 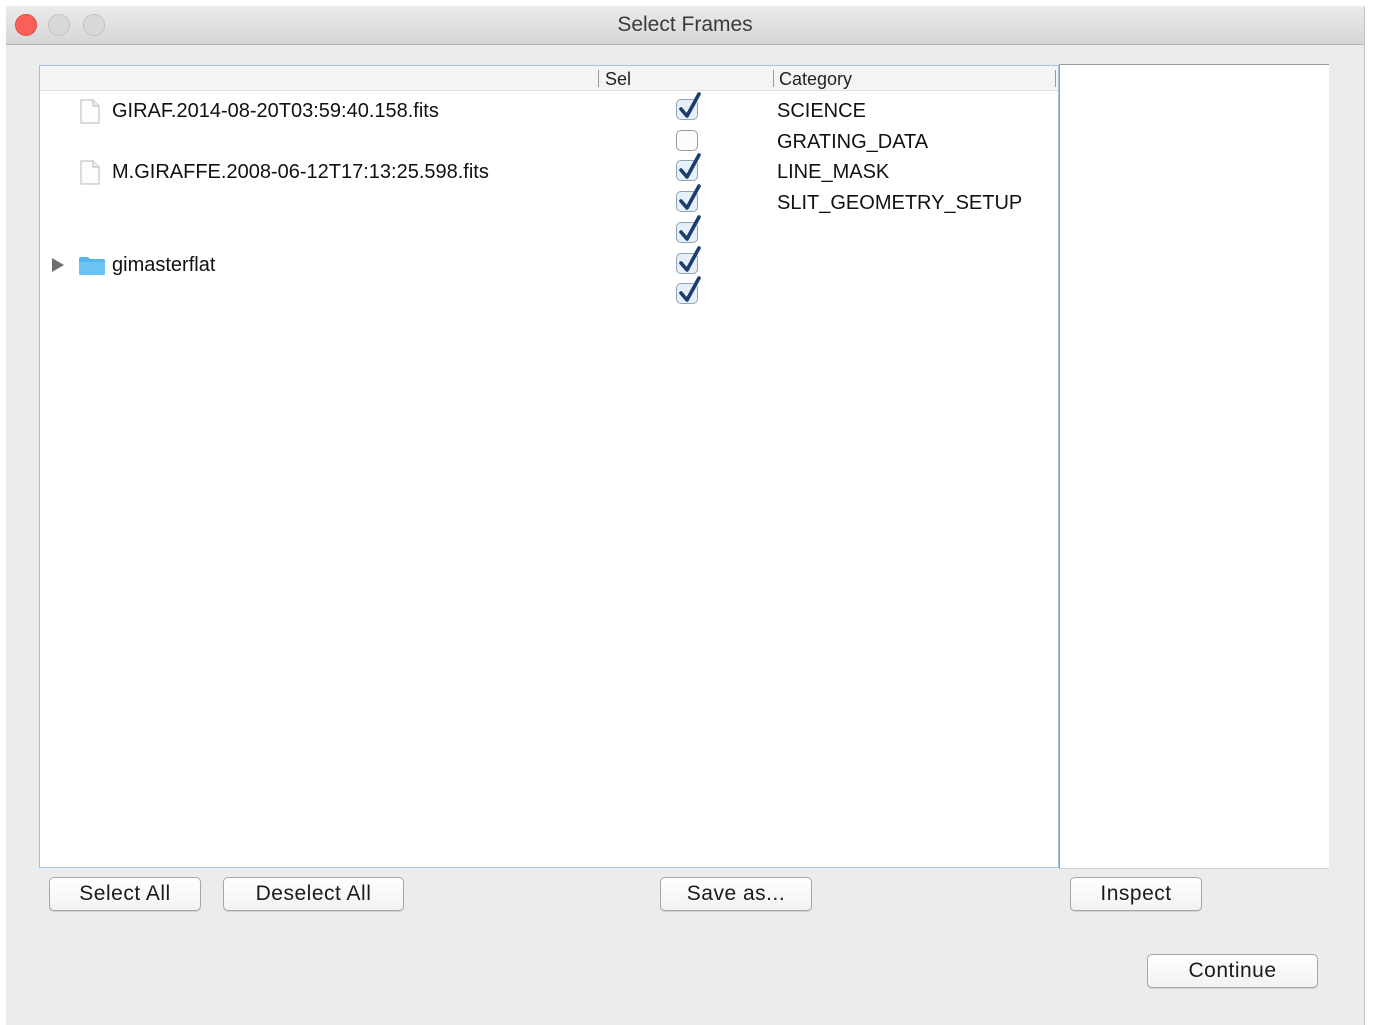 I want to click on folder-icon, so click(x=92, y=265).